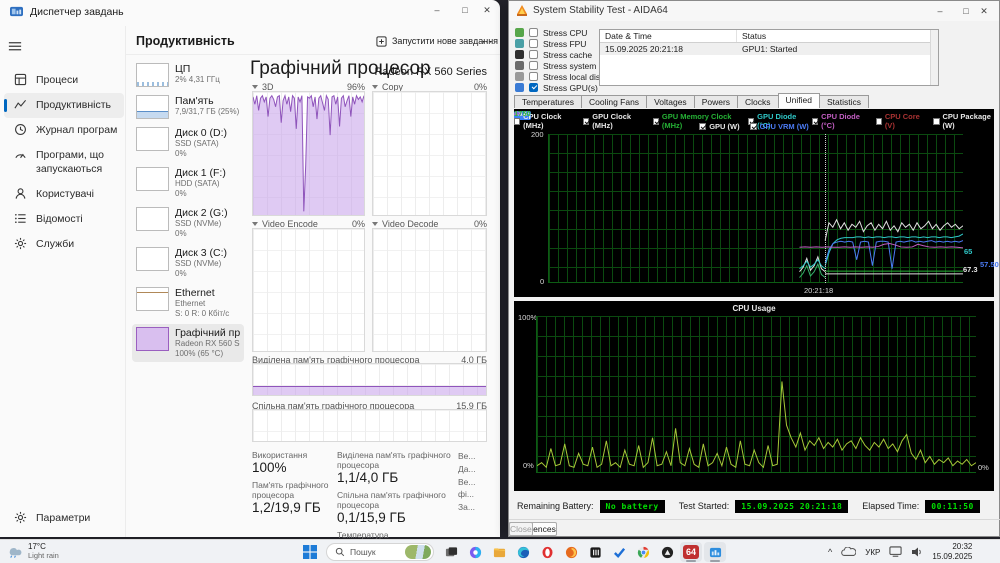 The height and width of the screenshot is (563, 1000). What do you see at coordinates (188, 75) in the screenshot?
I see `performance-card: ЦП 2% 4,31 ГГц` at bounding box center [188, 75].